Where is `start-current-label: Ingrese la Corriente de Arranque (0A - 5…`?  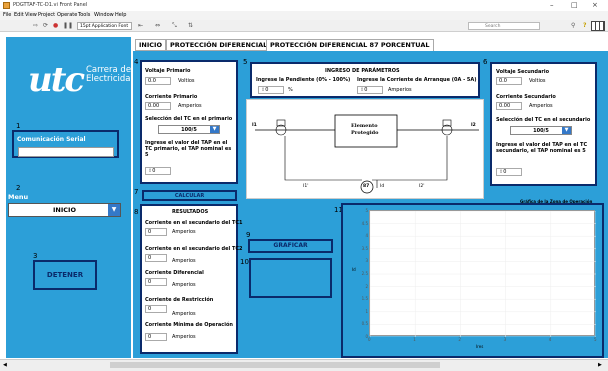
start-current-label: Ingrese la Corriente de Arranque (0A - 5… is located at coordinates (417, 80).